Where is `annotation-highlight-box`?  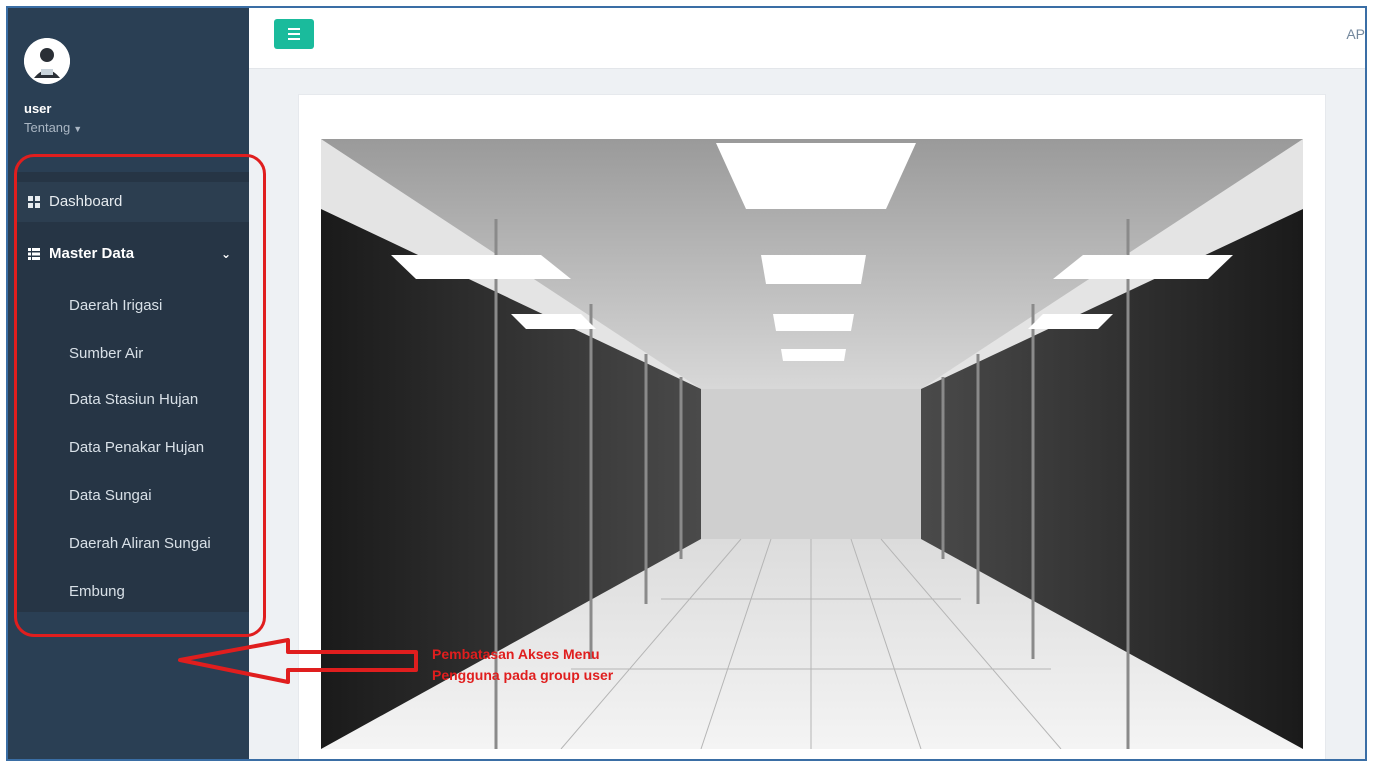
annotation-highlight-box is located at coordinates (140, 395).